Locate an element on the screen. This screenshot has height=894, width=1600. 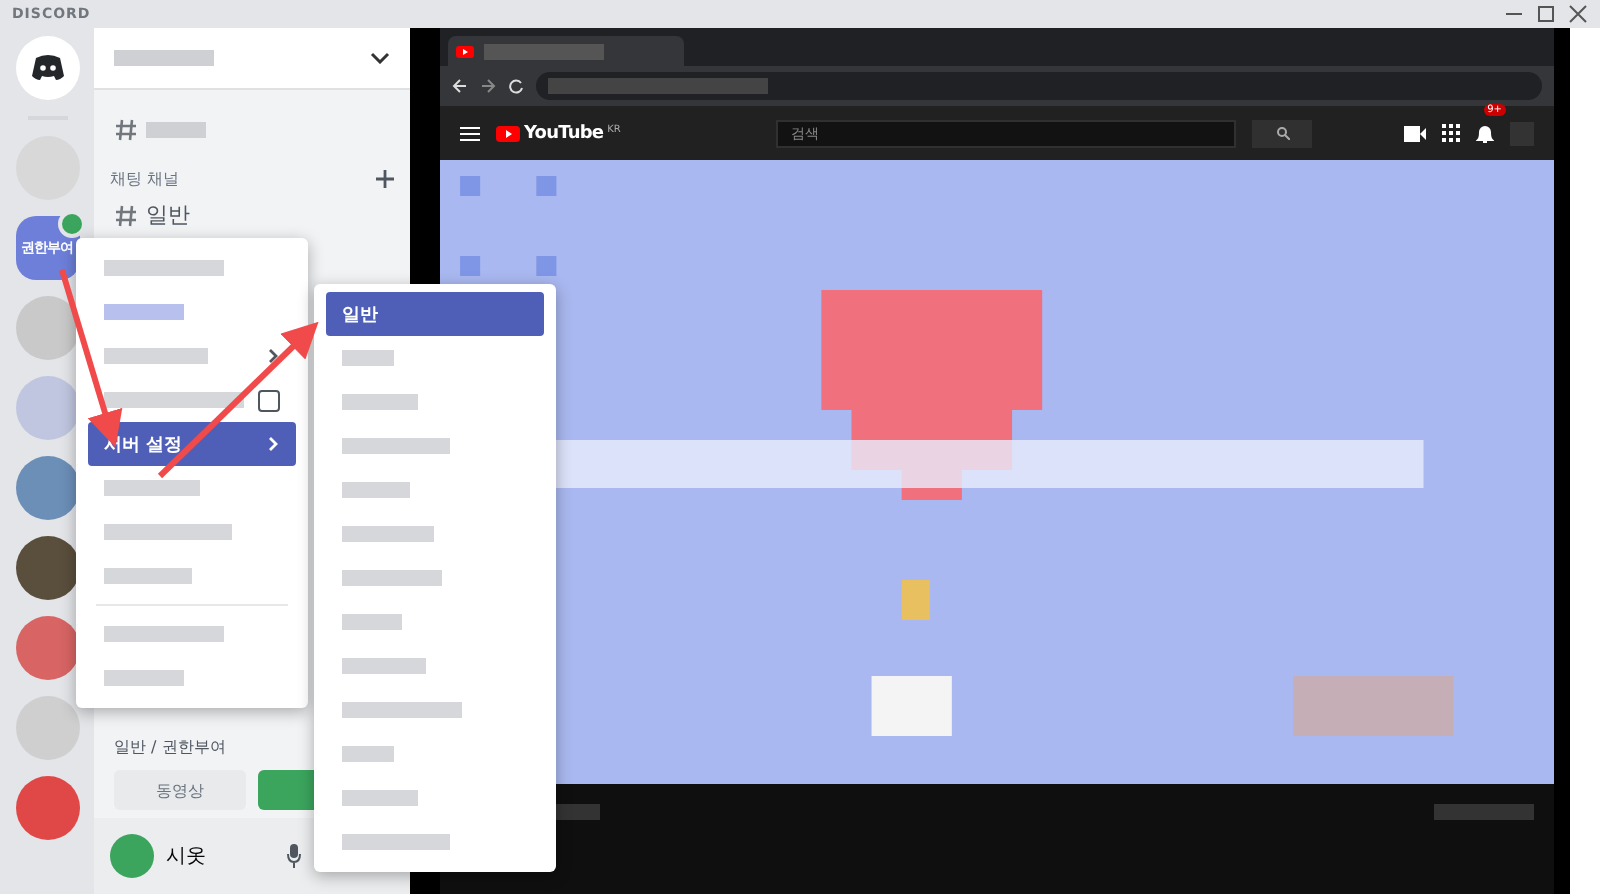
video-button: 동영상 is located at coordinates (180, 790).